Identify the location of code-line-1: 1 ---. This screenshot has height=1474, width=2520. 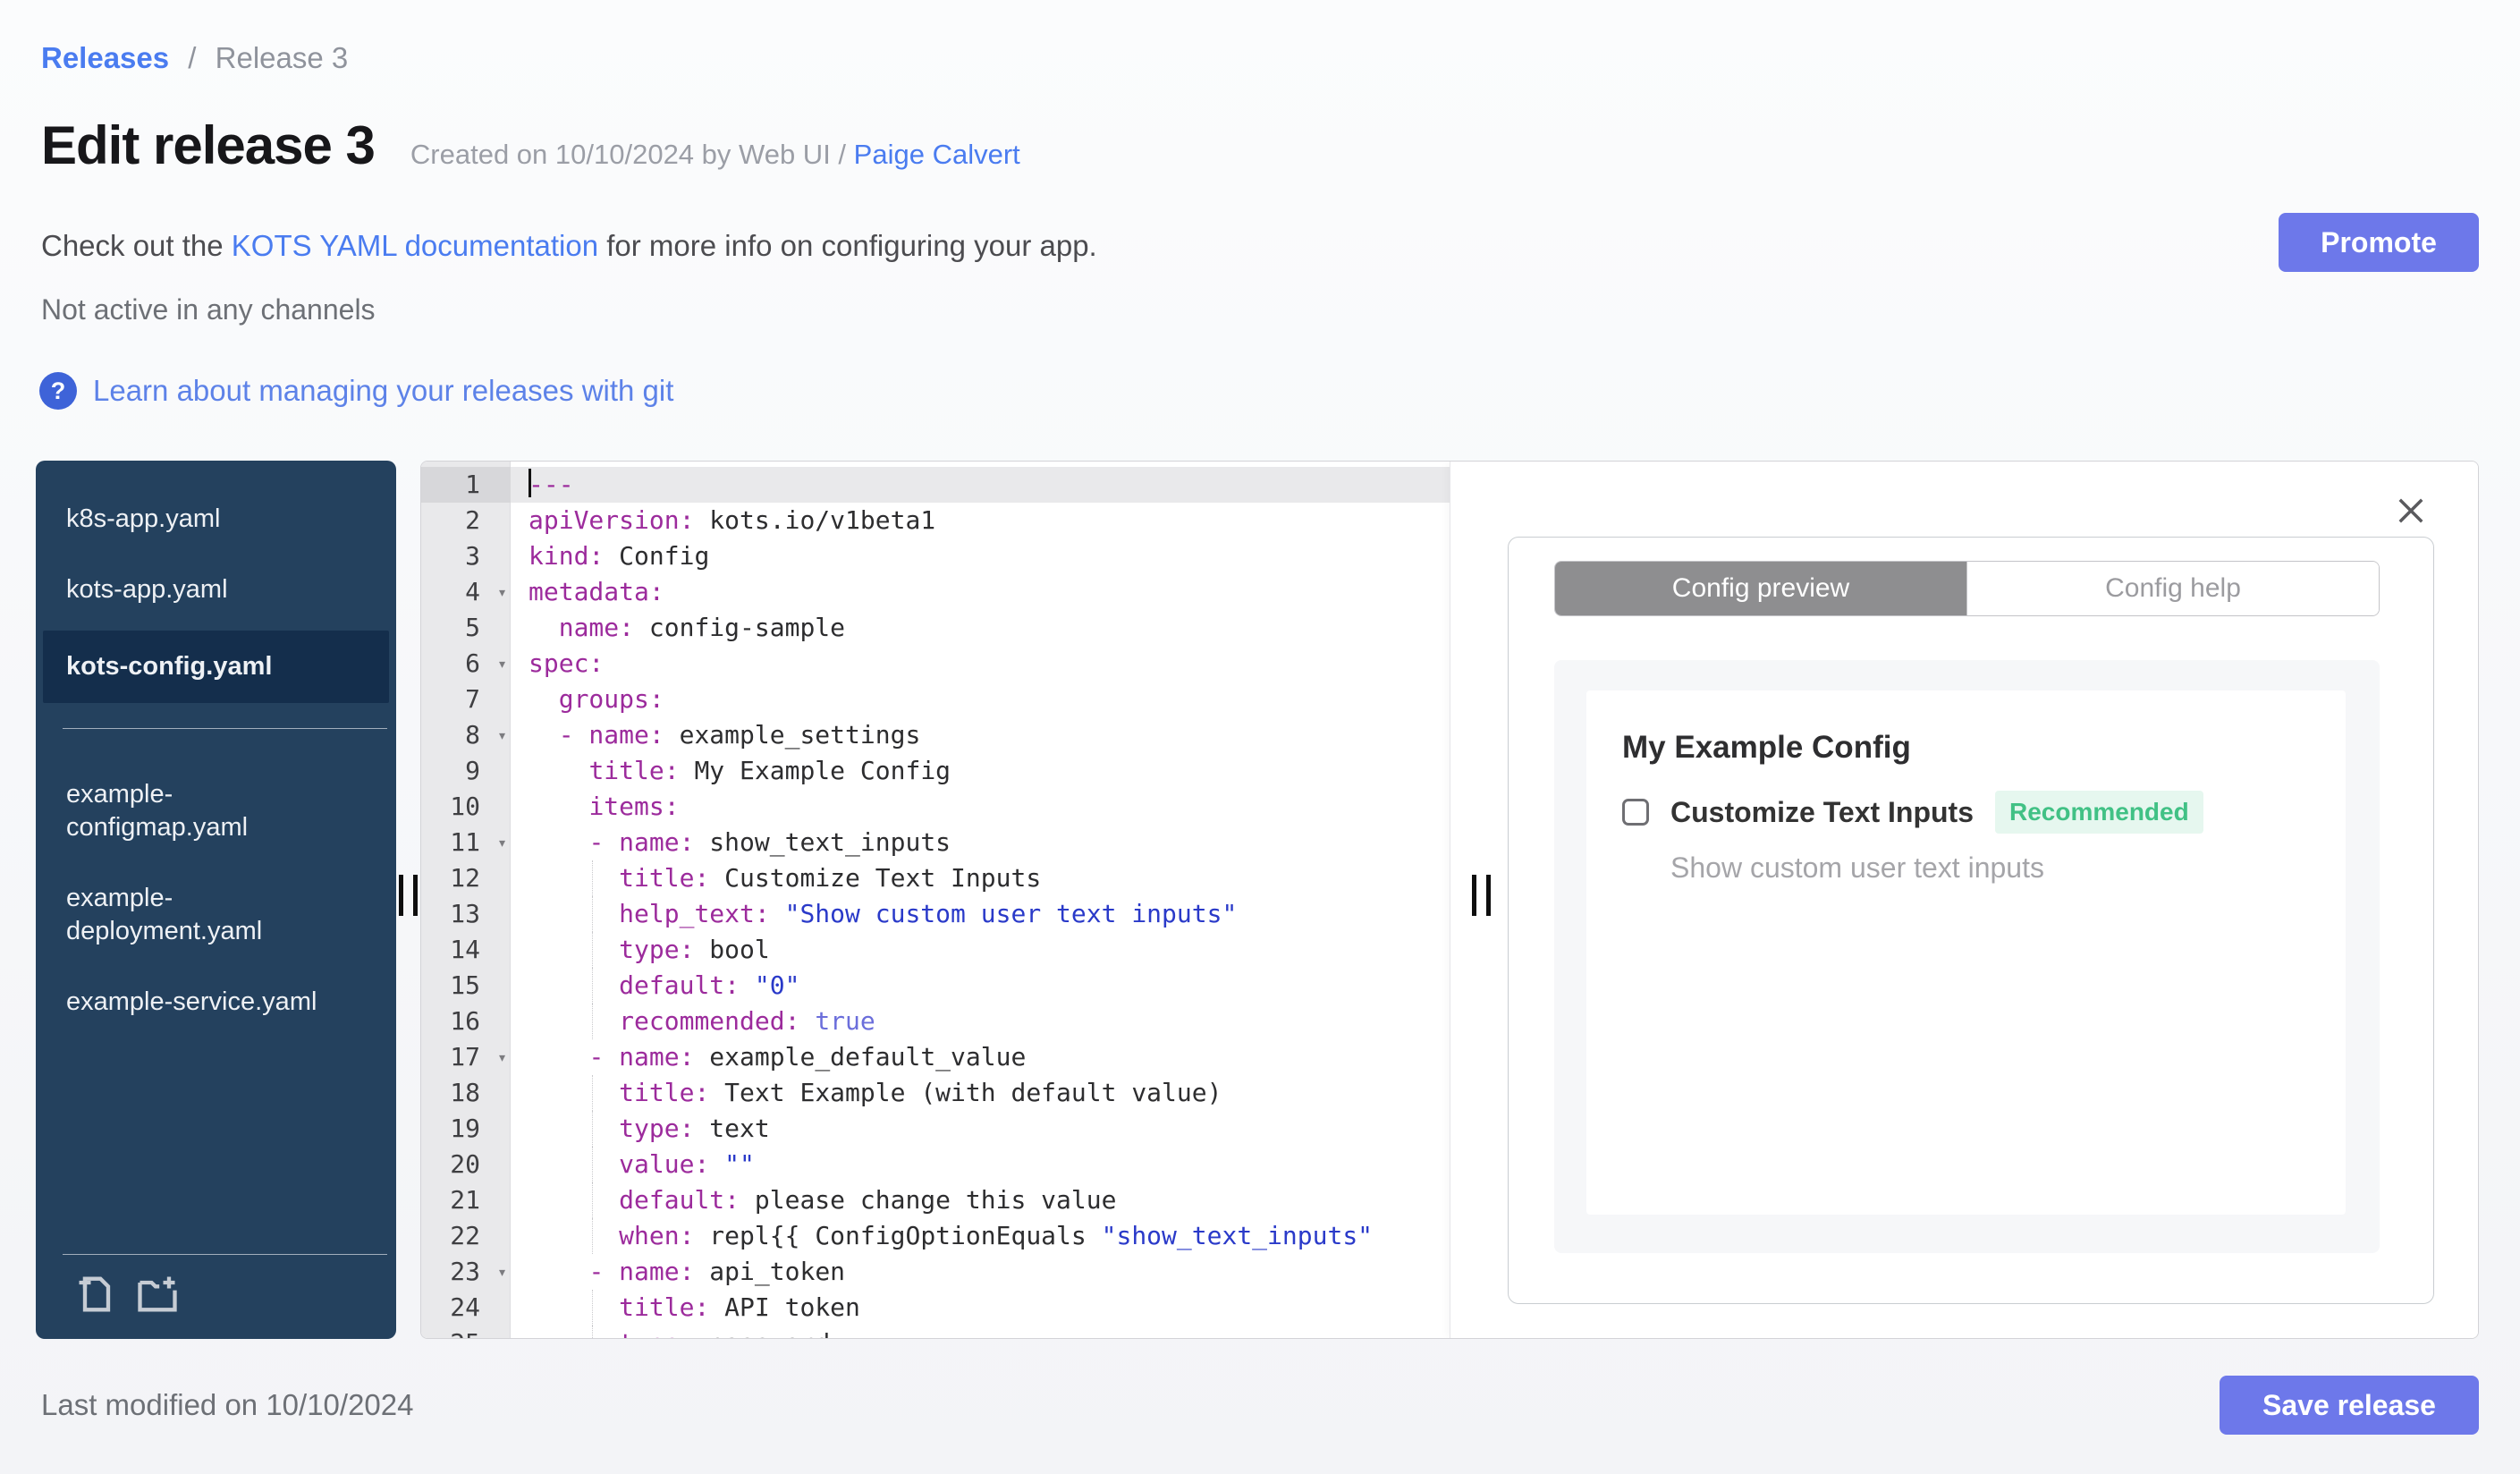
(935, 485).